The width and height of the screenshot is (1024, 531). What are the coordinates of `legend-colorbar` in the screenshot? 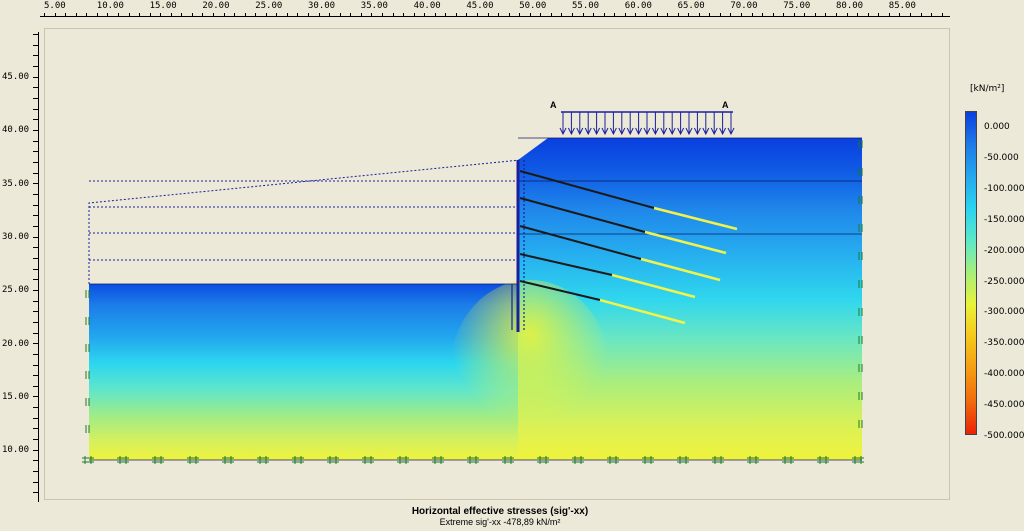 It's located at (971, 273).